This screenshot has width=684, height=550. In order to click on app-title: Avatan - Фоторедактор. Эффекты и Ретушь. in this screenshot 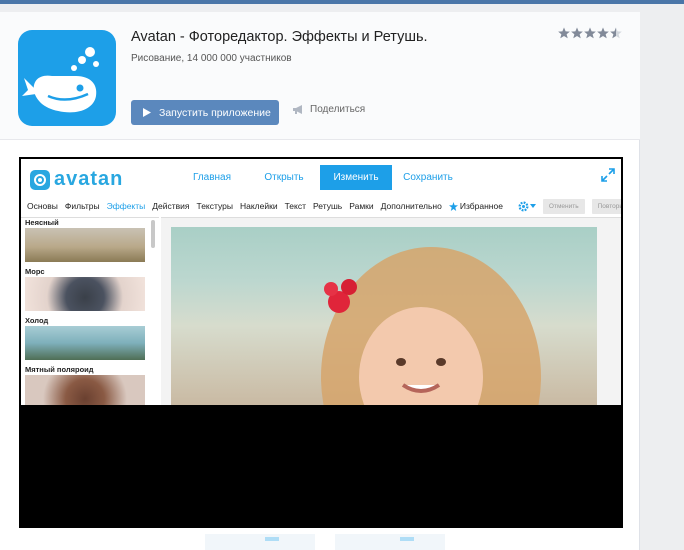, I will do `click(279, 37)`.